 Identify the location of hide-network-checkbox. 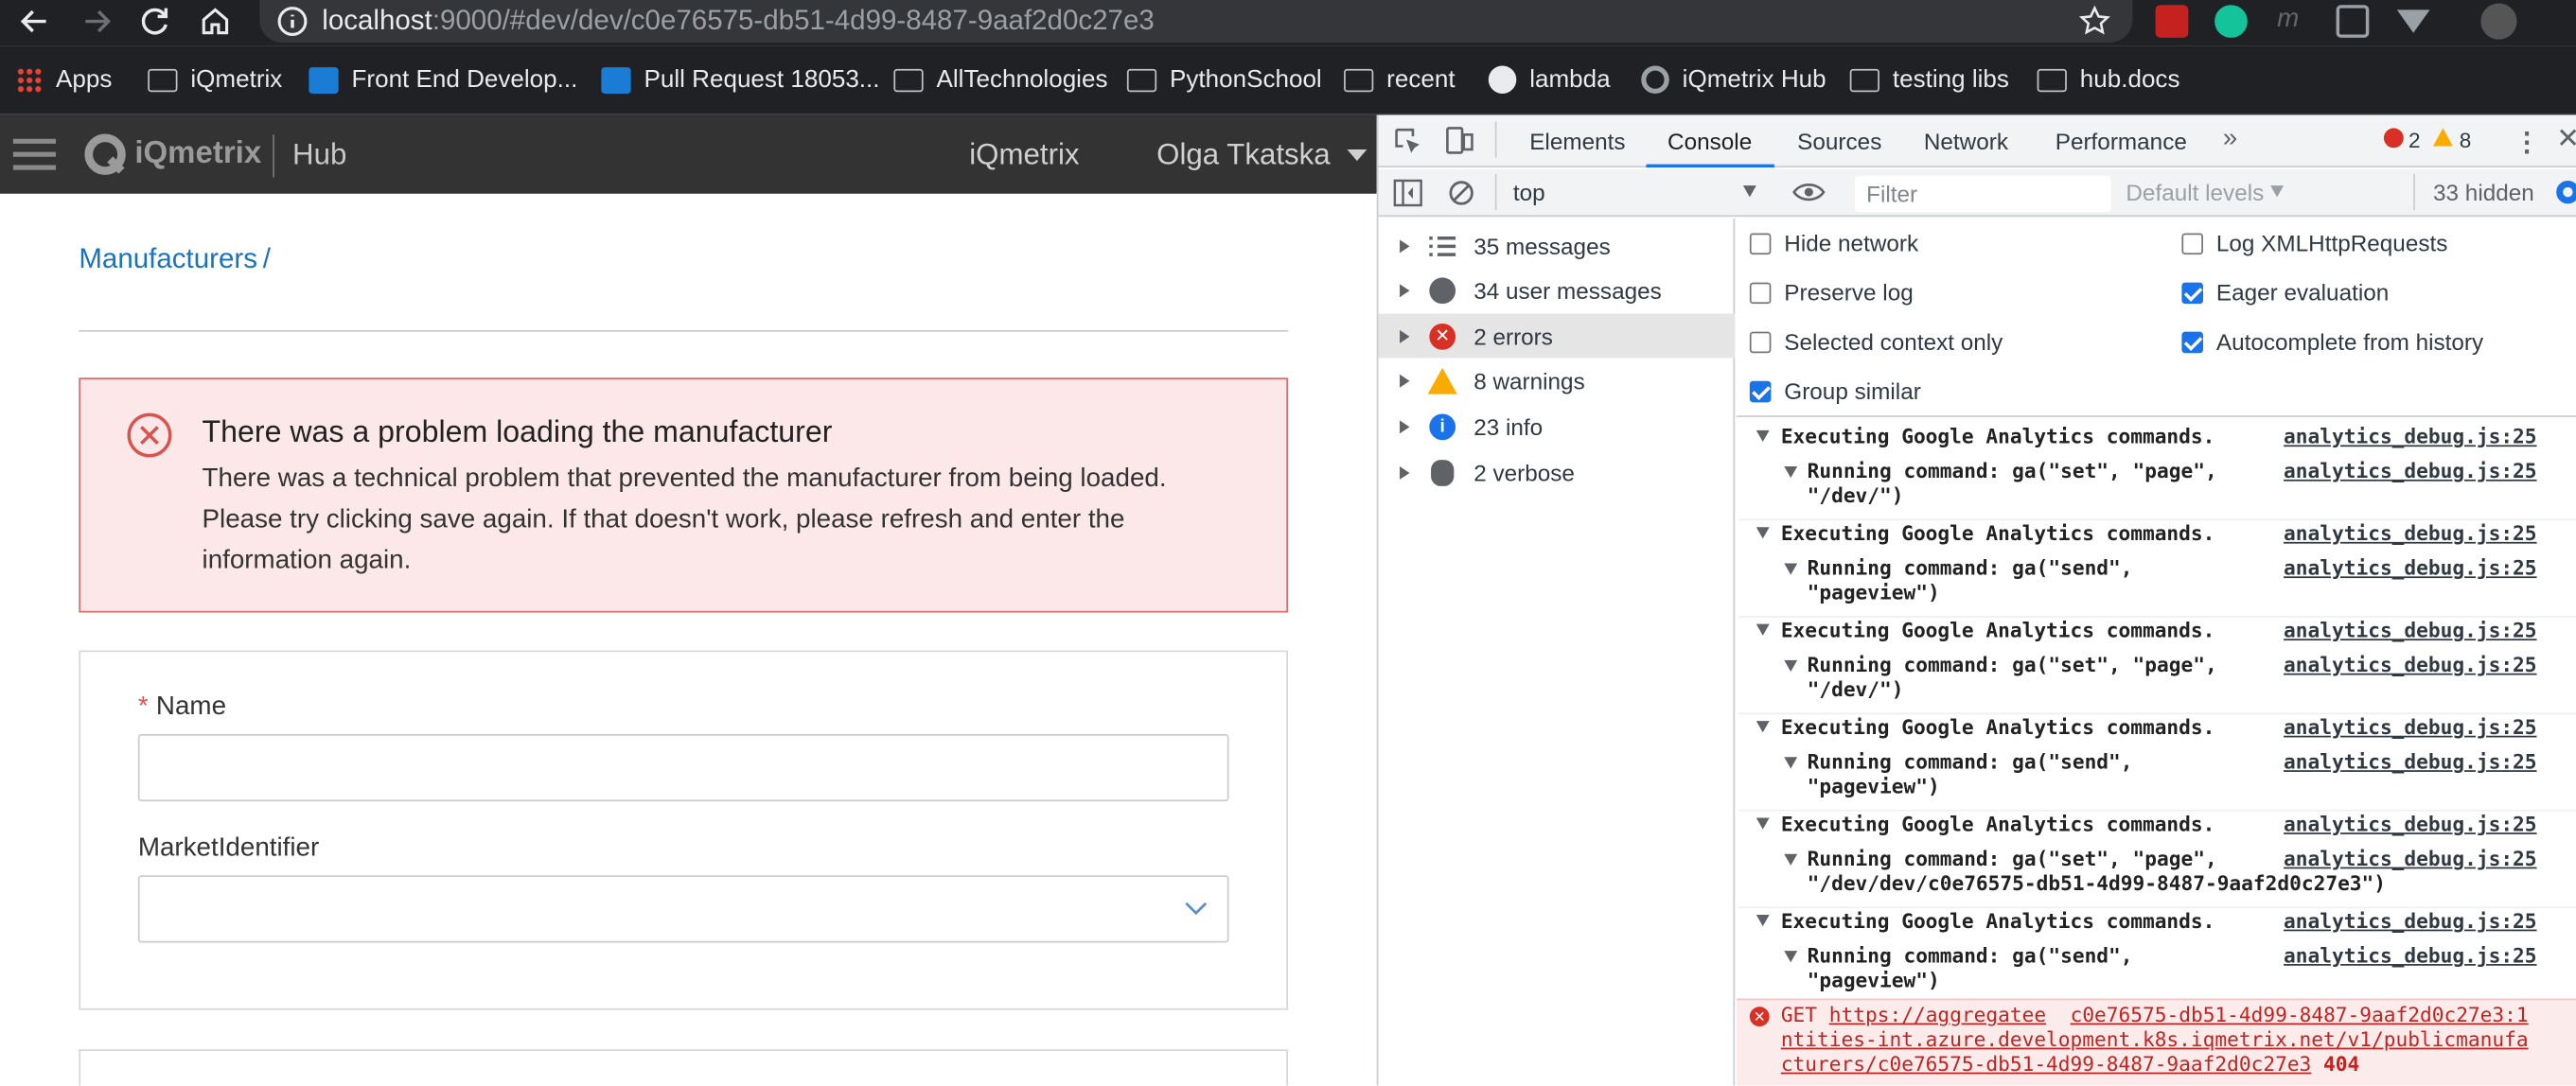
(1760, 244).